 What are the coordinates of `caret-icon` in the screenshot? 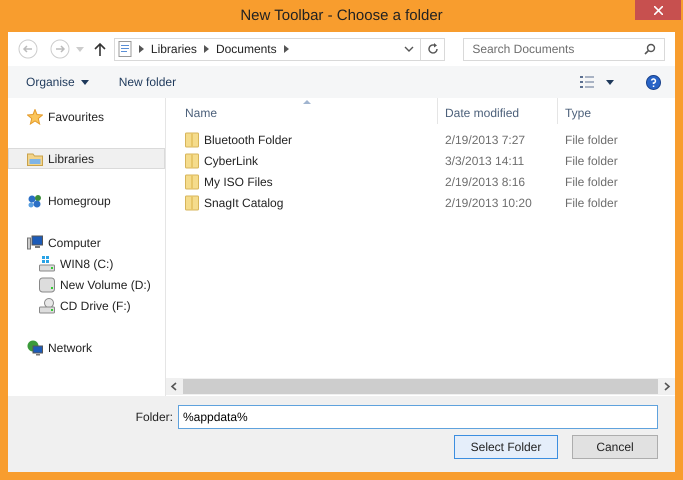 It's located at (84, 82).